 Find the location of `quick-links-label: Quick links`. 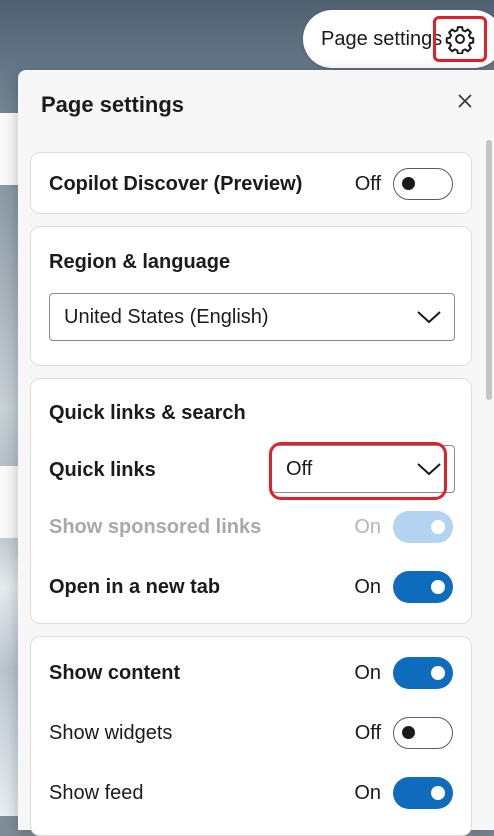

quick-links-label: Quick links is located at coordinates (102, 469).